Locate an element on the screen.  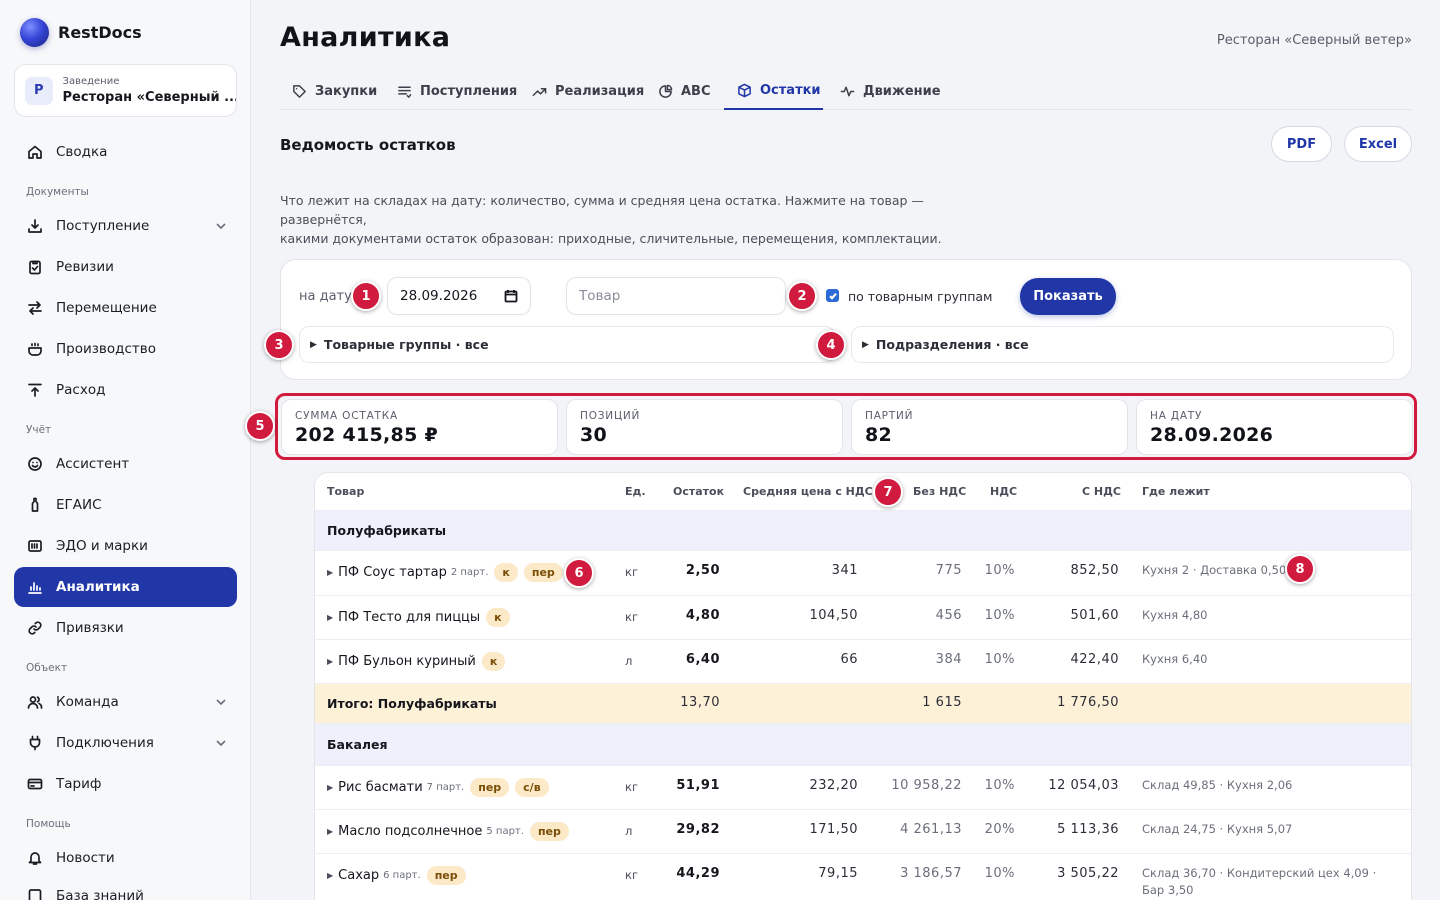
group-row: Полуфабрикаты is located at coordinates (863, 531).